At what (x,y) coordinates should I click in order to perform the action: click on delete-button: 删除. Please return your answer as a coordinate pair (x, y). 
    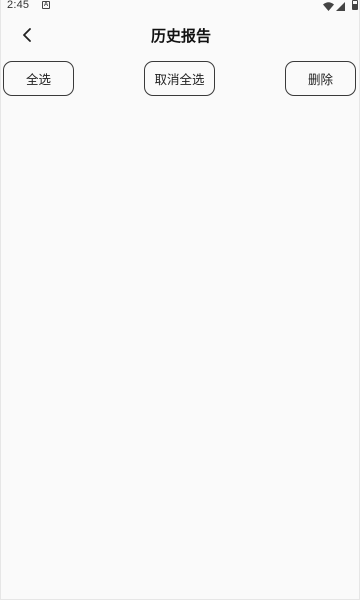
    Looking at the image, I should click on (320, 78).